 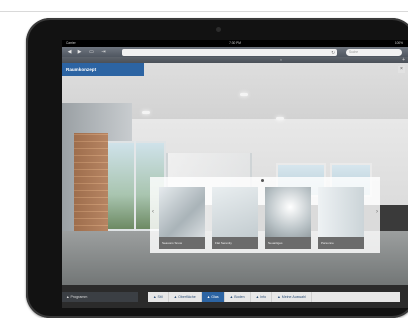 What do you see at coordinates (153, 212) in the screenshot?
I see `chevron-left-icon: ‹` at bounding box center [153, 212].